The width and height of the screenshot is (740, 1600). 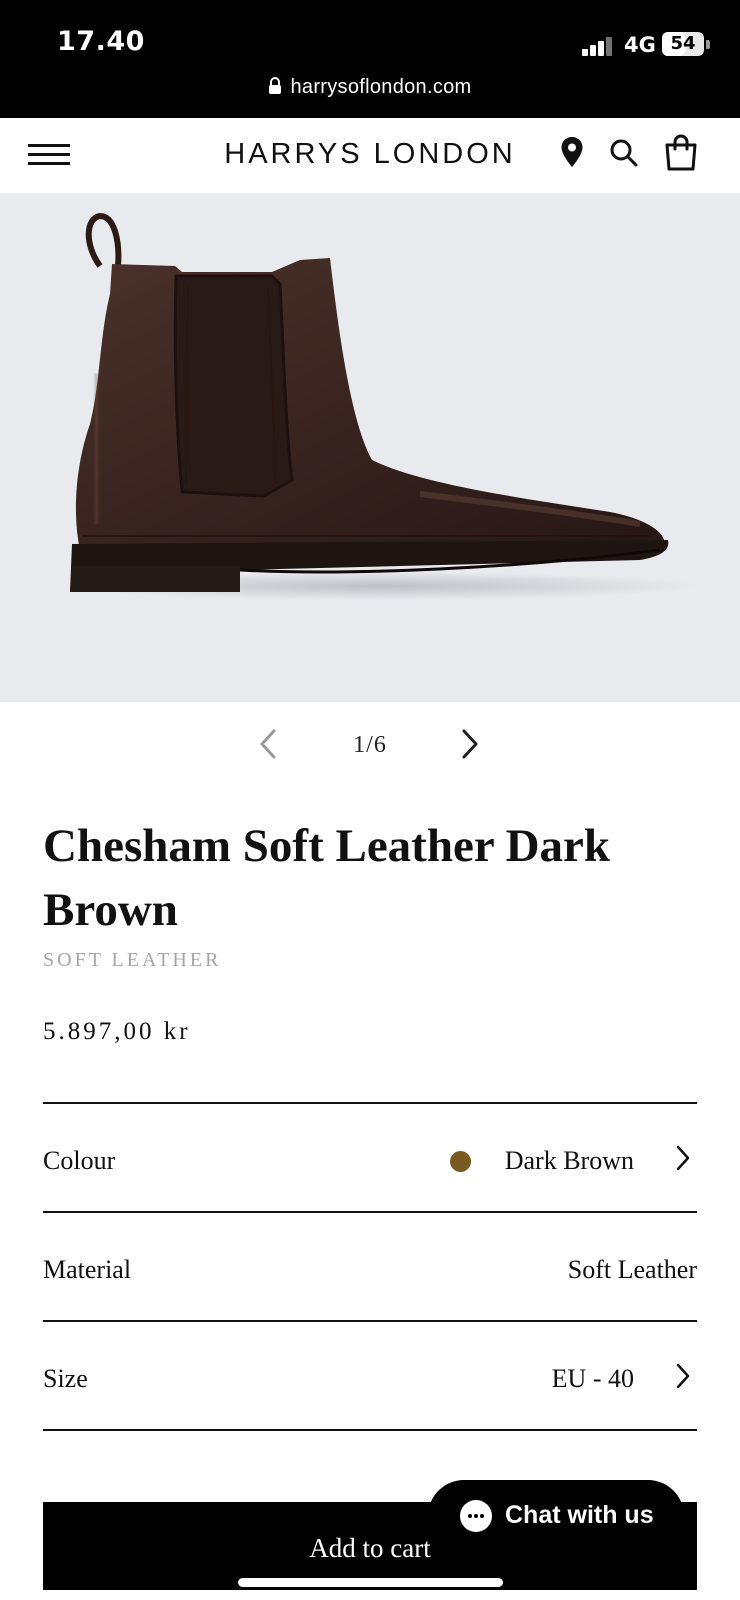 What do you see at coordinates (87, 1269) in the screenshot?
I see `material-label: Material` at bounding box center [87, 1269].